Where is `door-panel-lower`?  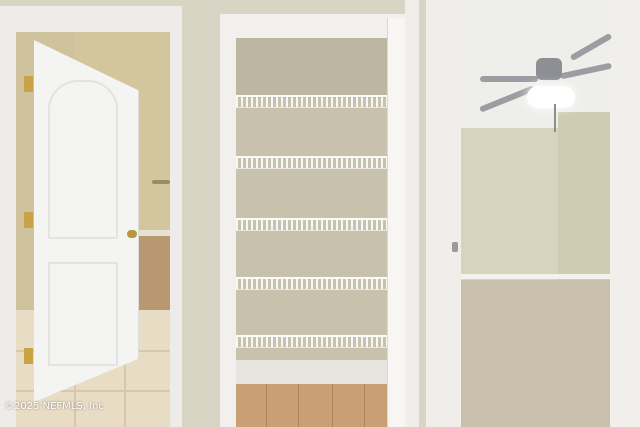 door-panel-lower is located at coordinates (83, 314).